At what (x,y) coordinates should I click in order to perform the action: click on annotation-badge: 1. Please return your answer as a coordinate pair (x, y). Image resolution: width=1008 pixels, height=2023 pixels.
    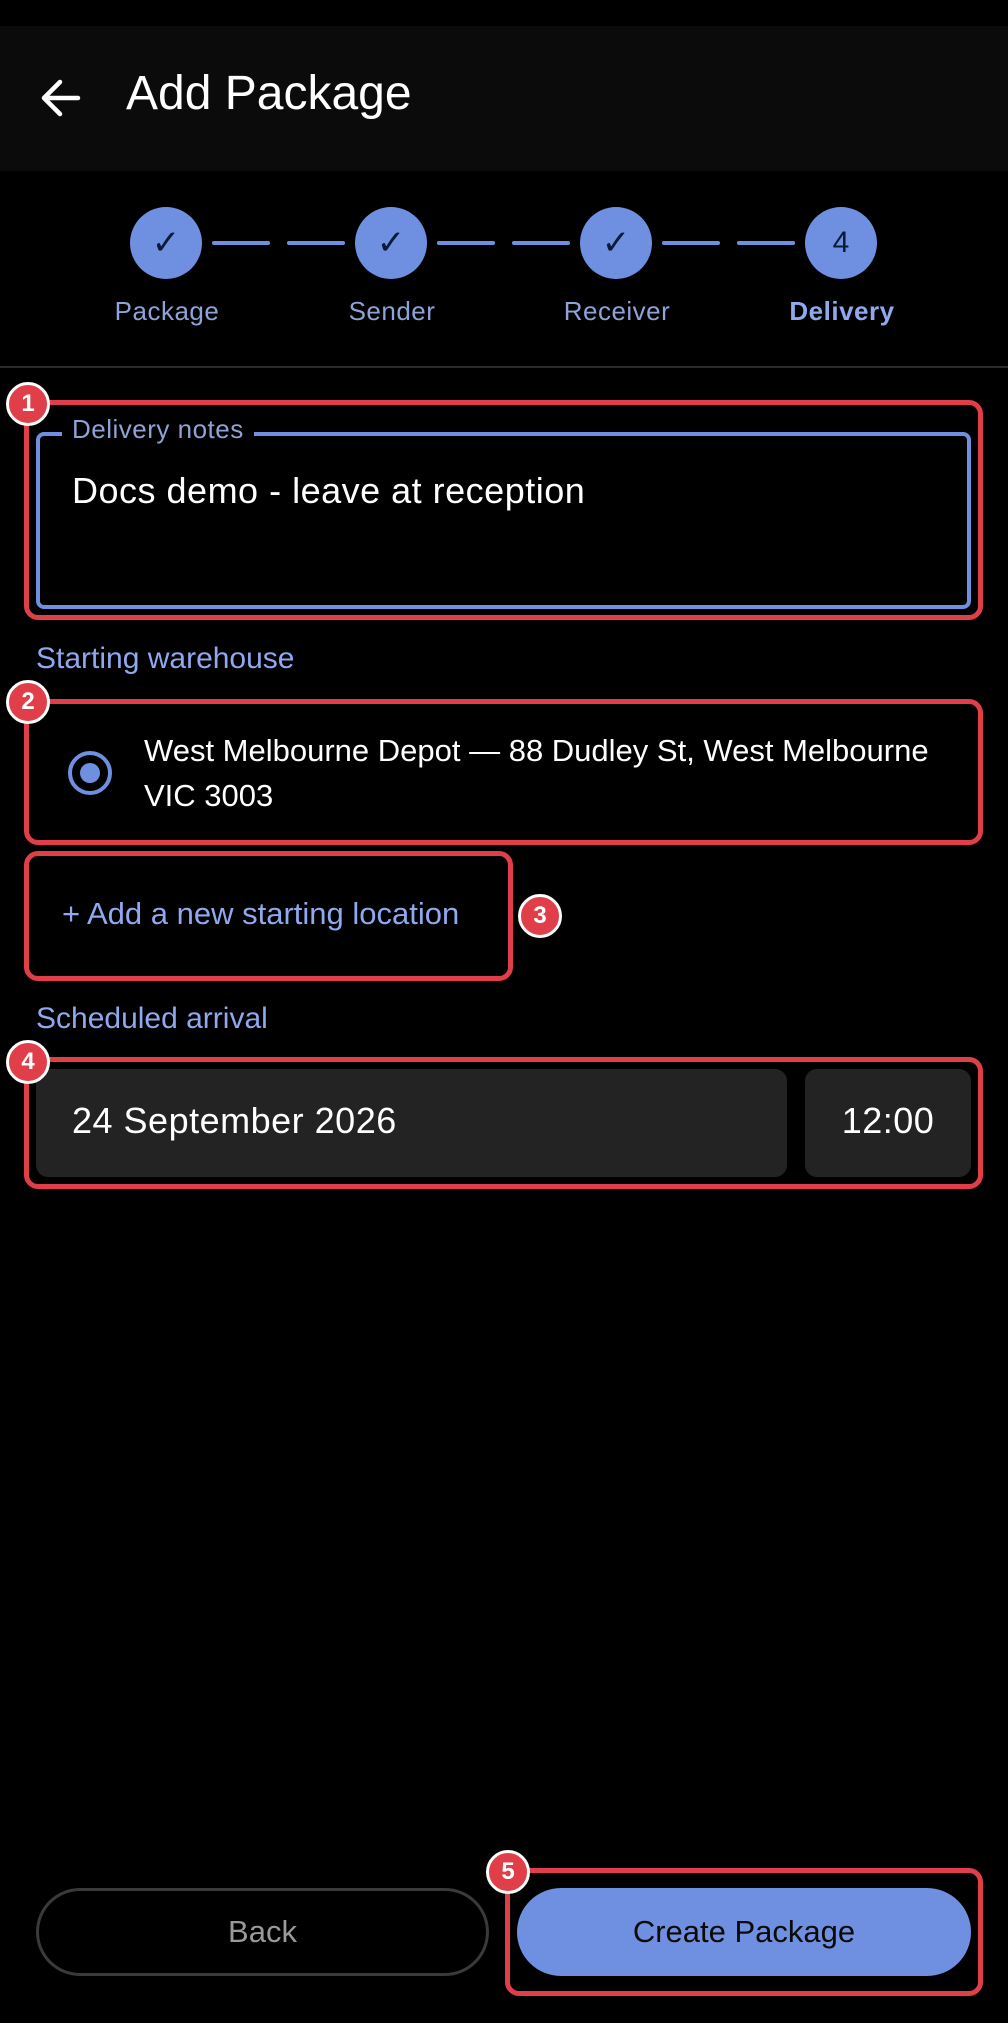
    Looking at the image, I should click on (28, 404).